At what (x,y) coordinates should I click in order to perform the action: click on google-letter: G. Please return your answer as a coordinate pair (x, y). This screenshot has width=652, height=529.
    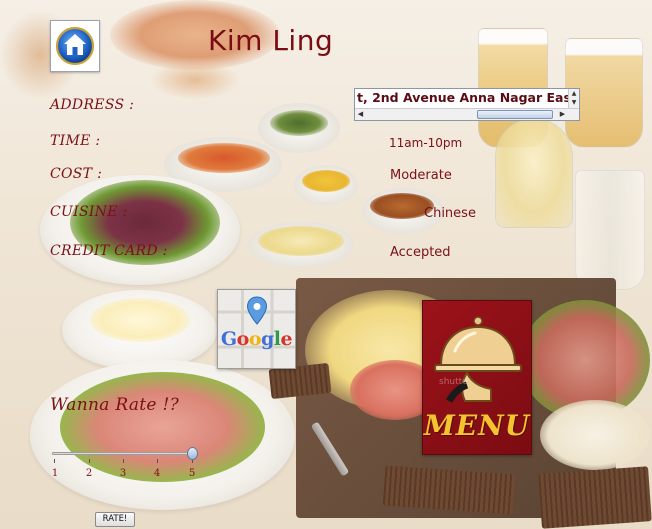
    Looking at the image, I should click on (228, 339).